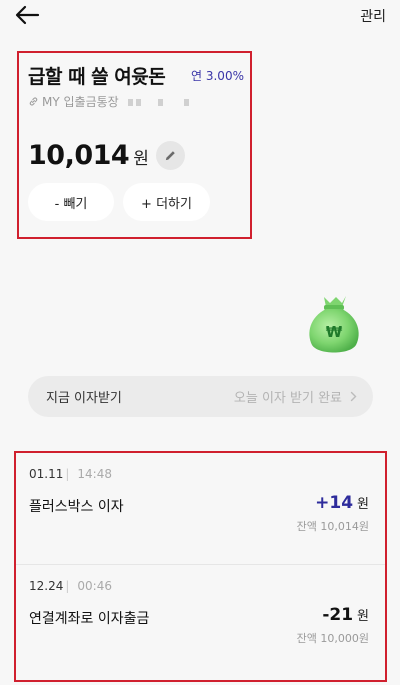  I want to click on money-bag-icon: ₩, so click(334, 322).